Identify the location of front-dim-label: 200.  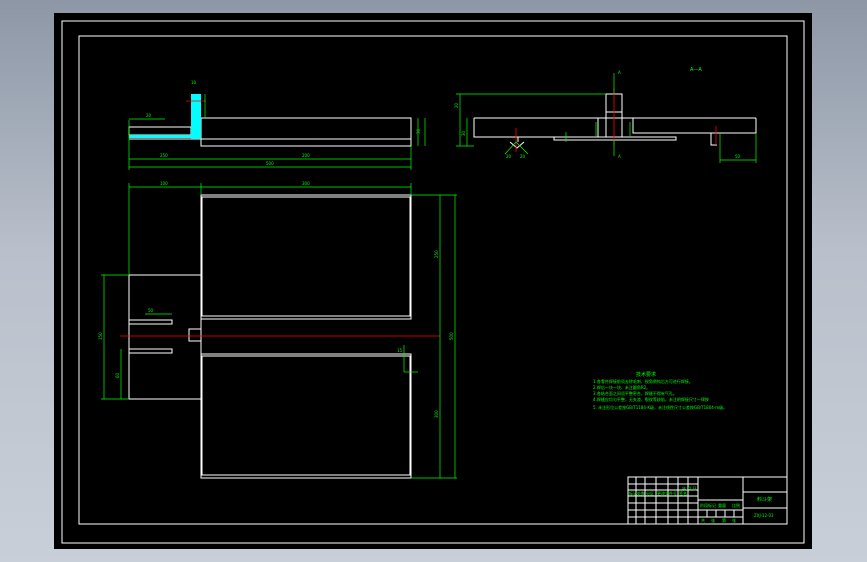
(306, 155).